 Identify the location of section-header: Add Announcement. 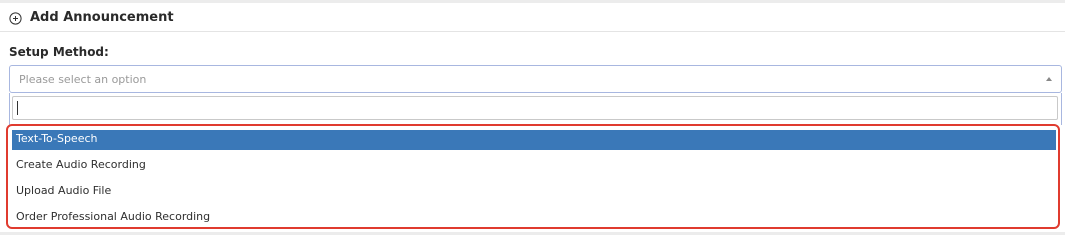
(532, 17).